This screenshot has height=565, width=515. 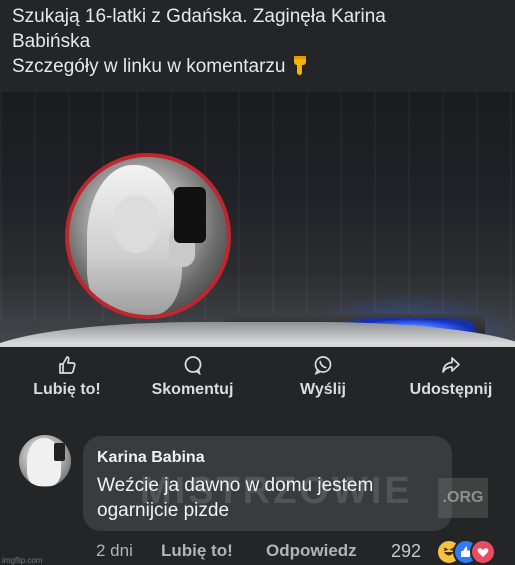 What do you see at coordinates (192, 365) in the screenshot?
I see `comment-bubble-icon` at bounding box center [192, 365].